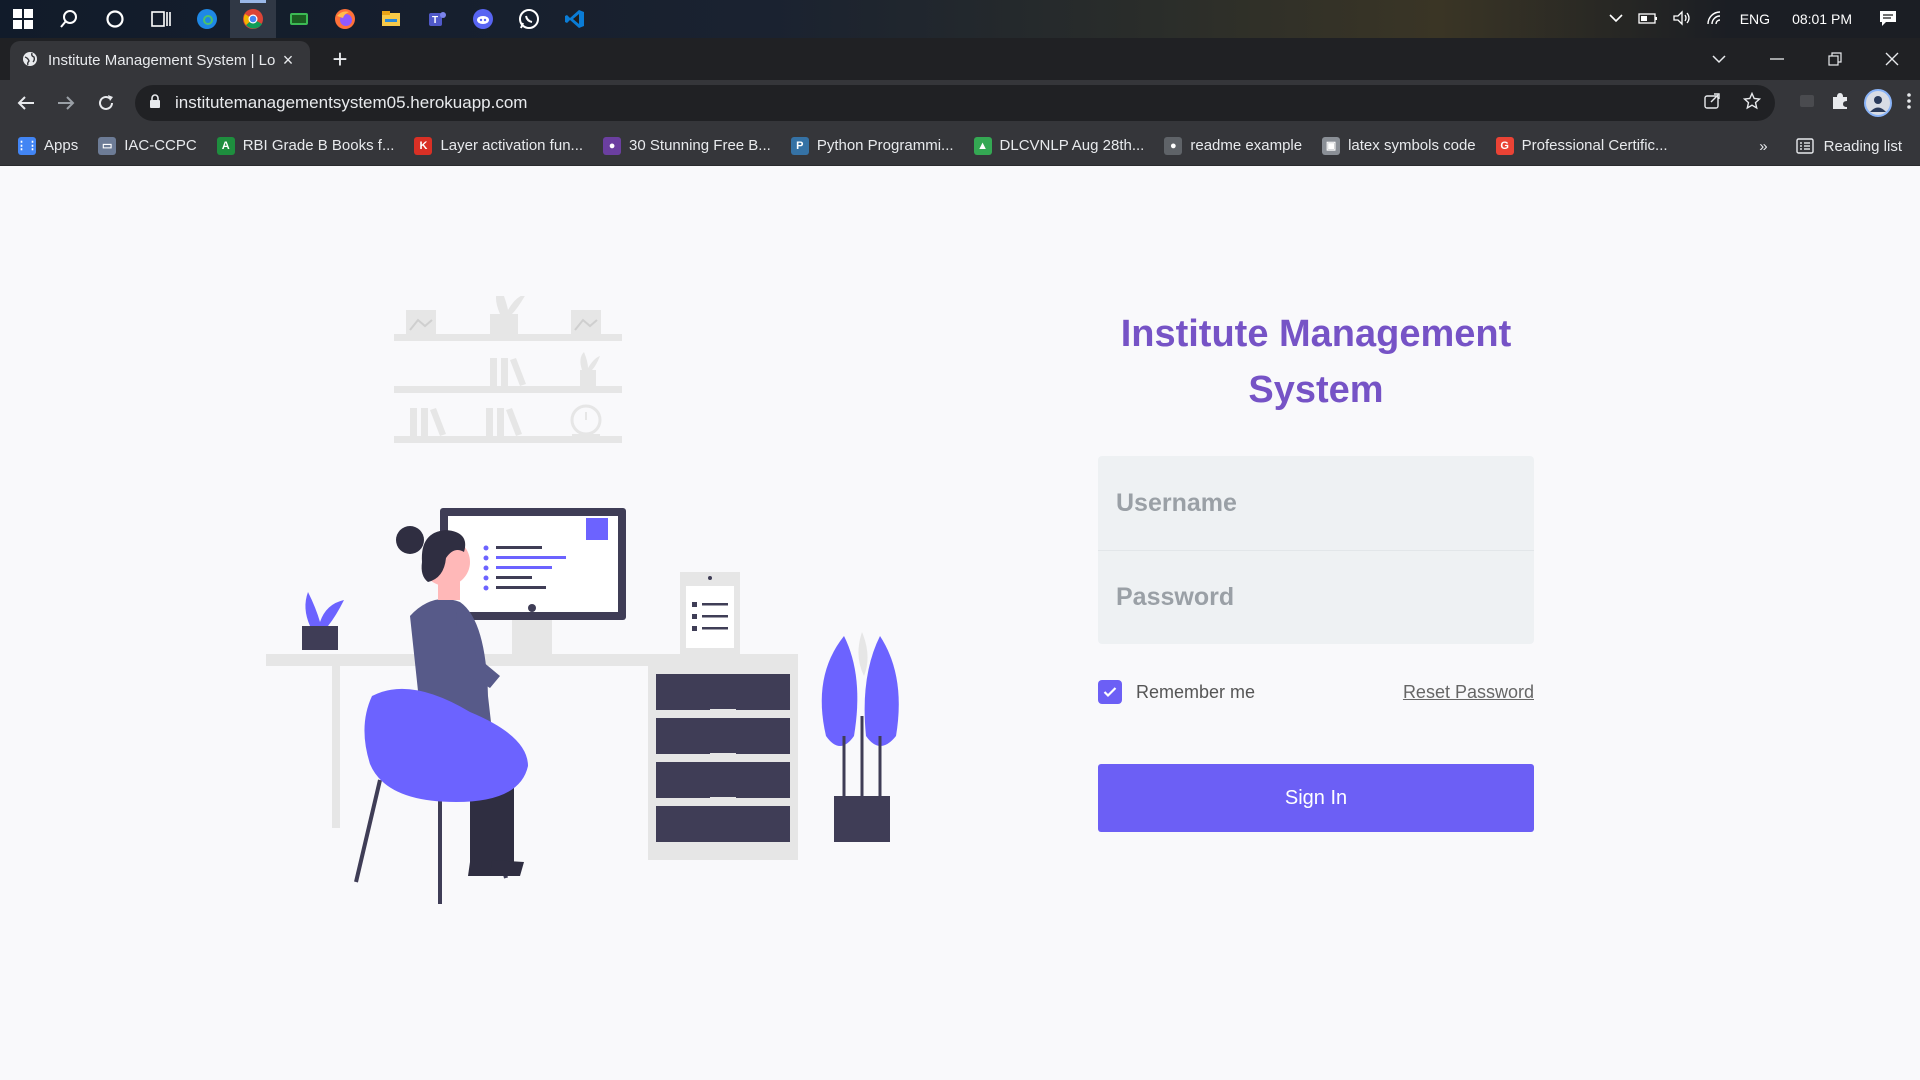 This screenshot has width=1920, height=1080. I want to click on whatsapp-icon, so click(529, 19).